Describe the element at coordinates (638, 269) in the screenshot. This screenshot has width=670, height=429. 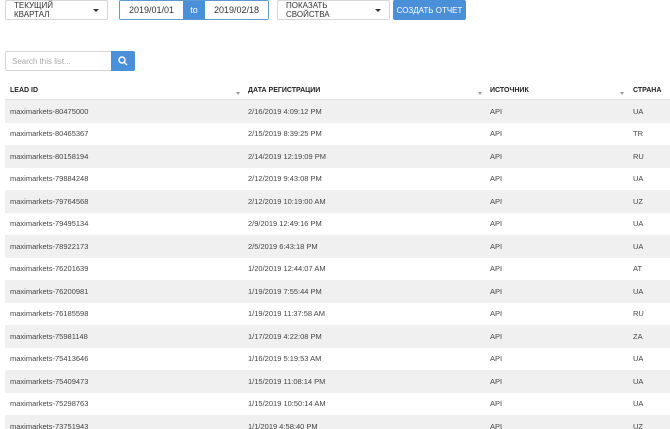
I see `country-cell: AT` at that location.